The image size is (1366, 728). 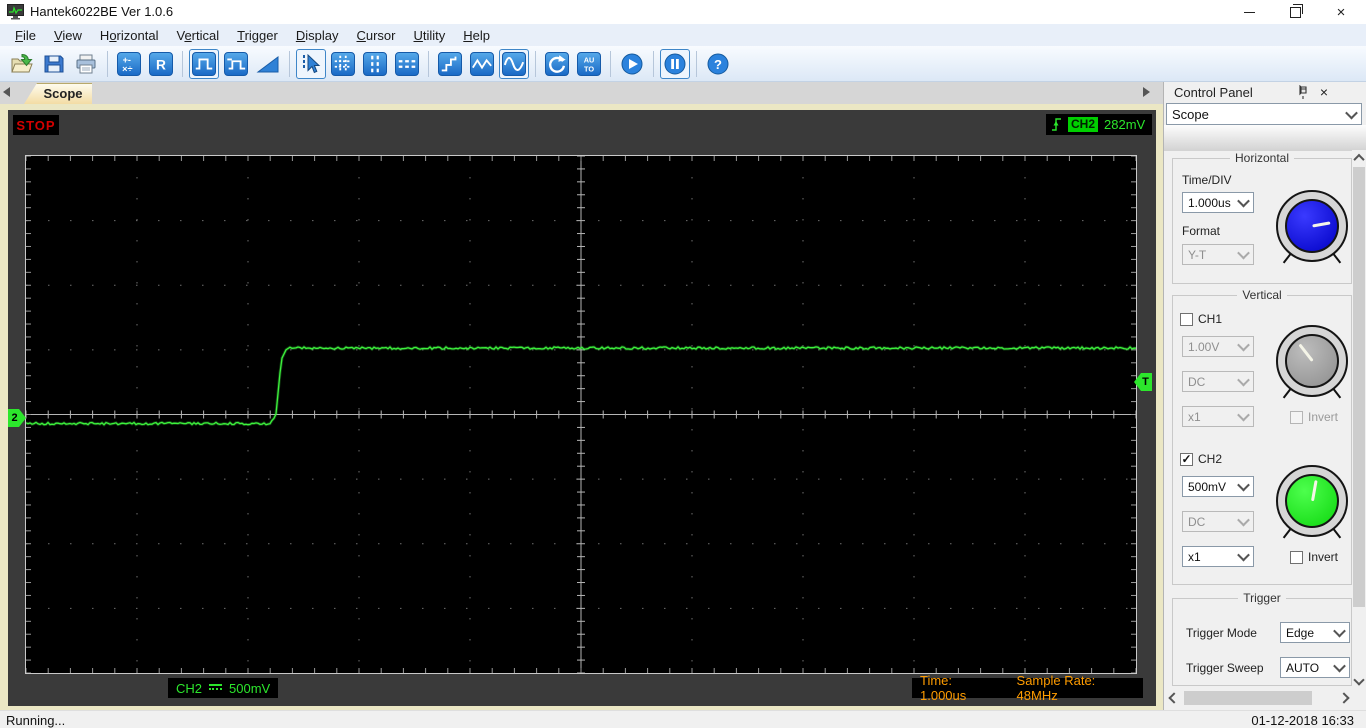 I want to click on dc-coupling-icon, so click(x=216, y=688).